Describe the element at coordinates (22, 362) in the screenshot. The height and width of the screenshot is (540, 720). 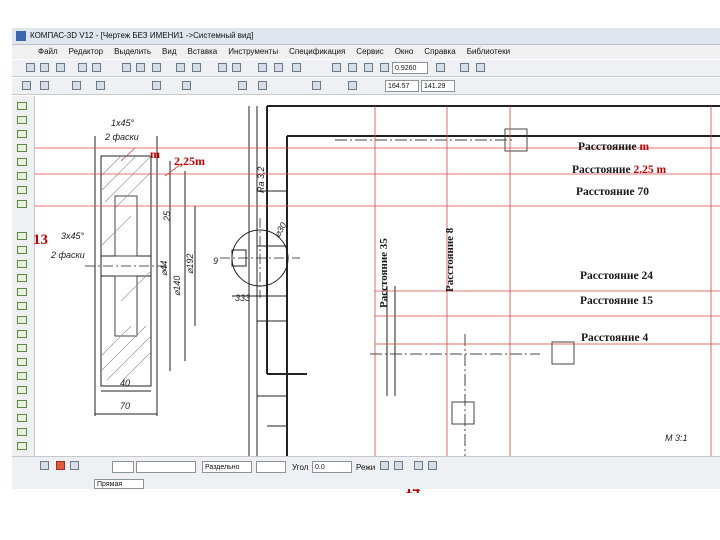
I see `spline-icon` at that location.